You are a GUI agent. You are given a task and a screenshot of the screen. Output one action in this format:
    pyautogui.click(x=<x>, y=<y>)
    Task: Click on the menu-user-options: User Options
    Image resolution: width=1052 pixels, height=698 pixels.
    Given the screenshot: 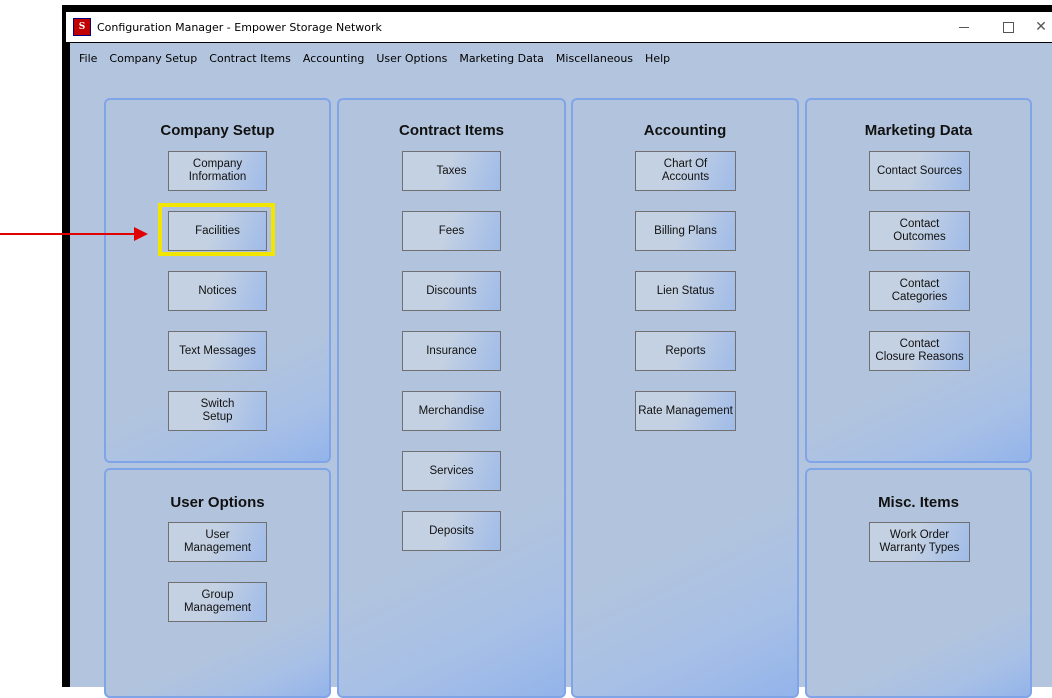 What is the action you would take?
    pyautogui.click(x=411, y=58)
    